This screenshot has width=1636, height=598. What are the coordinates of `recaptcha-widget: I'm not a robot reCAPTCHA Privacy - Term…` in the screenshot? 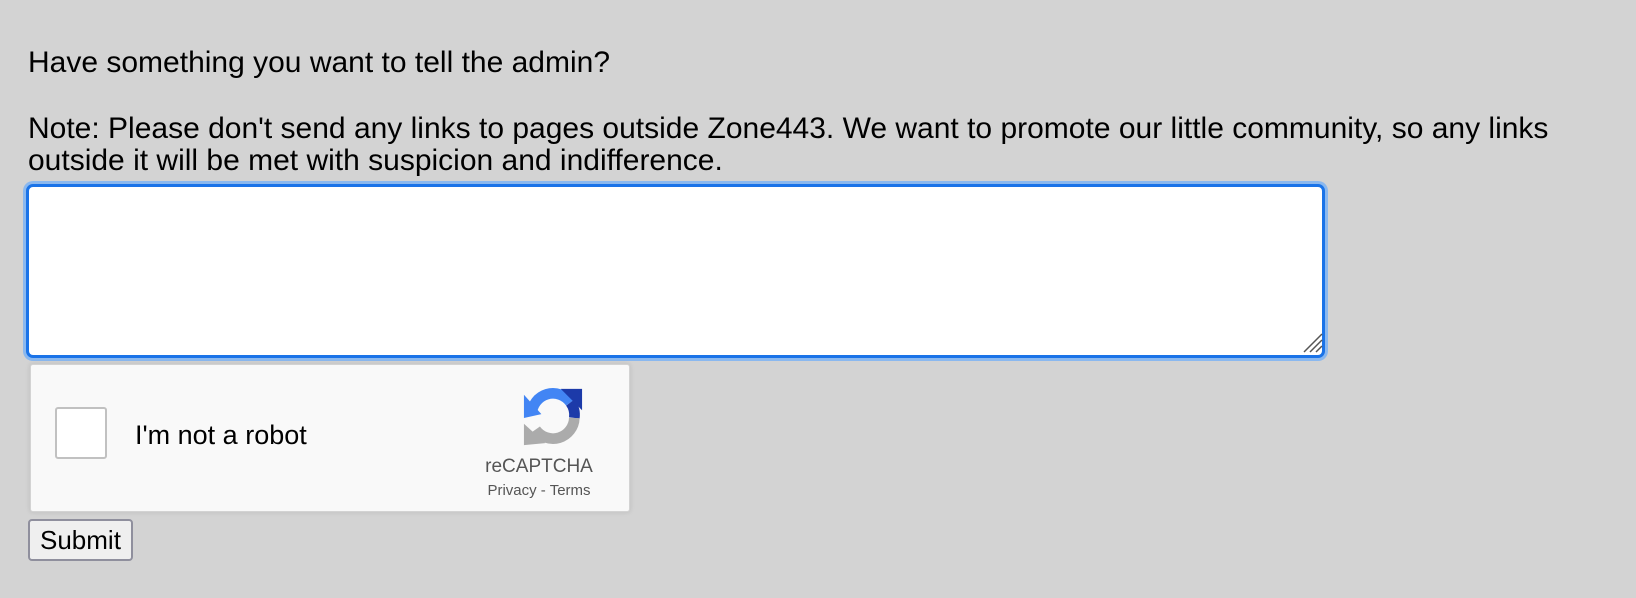 It's located at (330, 438).